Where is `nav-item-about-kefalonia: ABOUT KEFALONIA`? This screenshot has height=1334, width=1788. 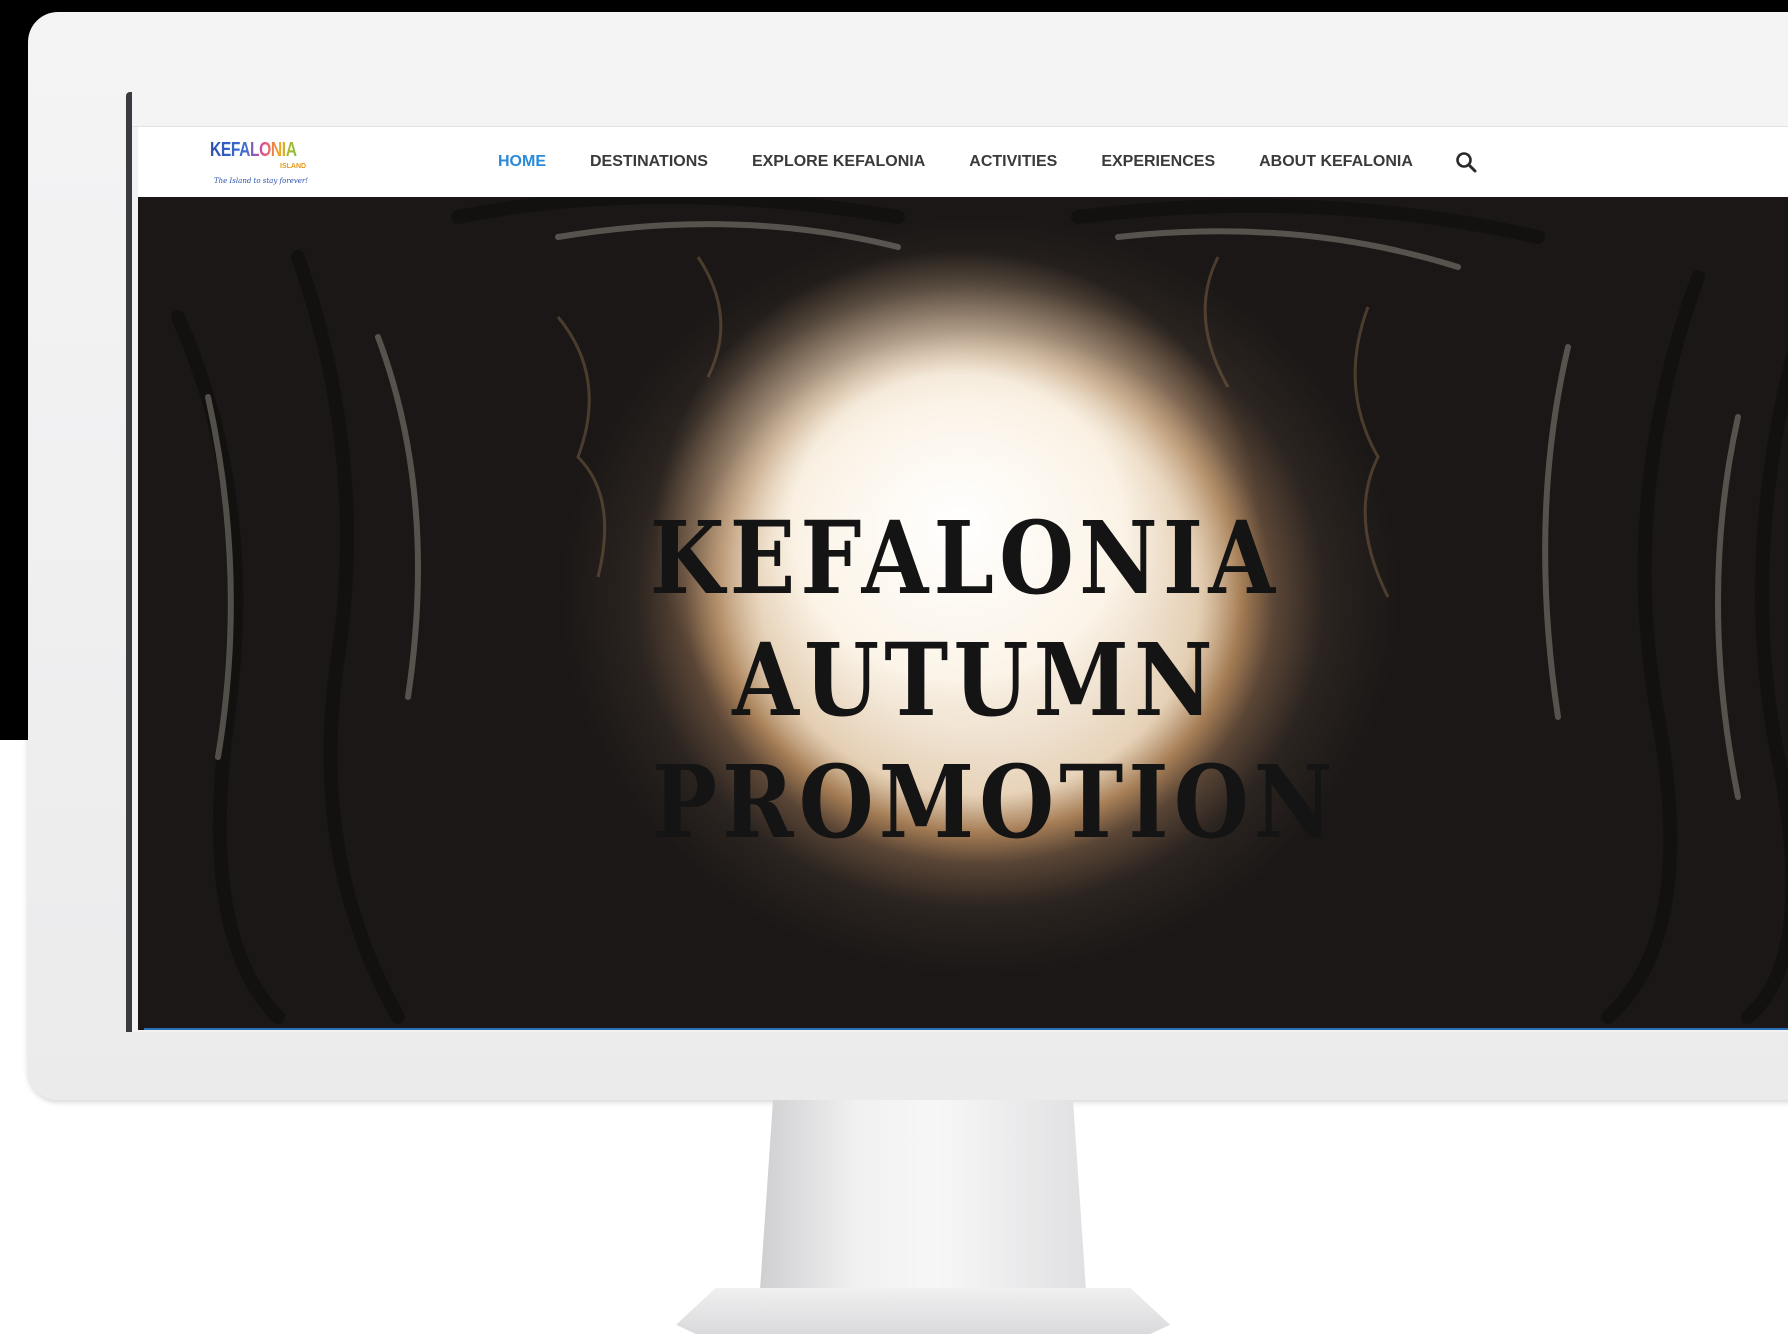
nav-item-about-kefalonia: ABOUT KEFALONIA is located at coordinates (1336, 162).